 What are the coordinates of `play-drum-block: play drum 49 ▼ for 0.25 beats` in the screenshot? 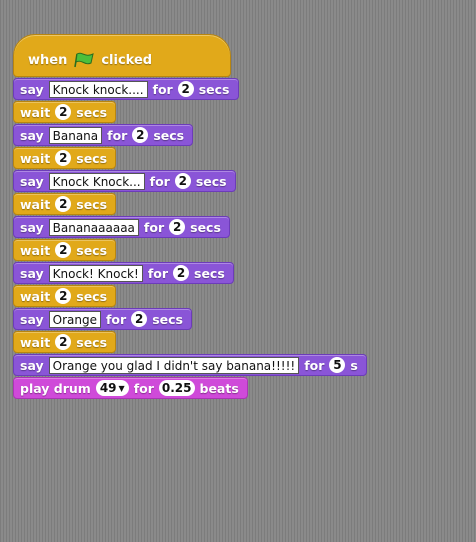 It's located at (130, 388).